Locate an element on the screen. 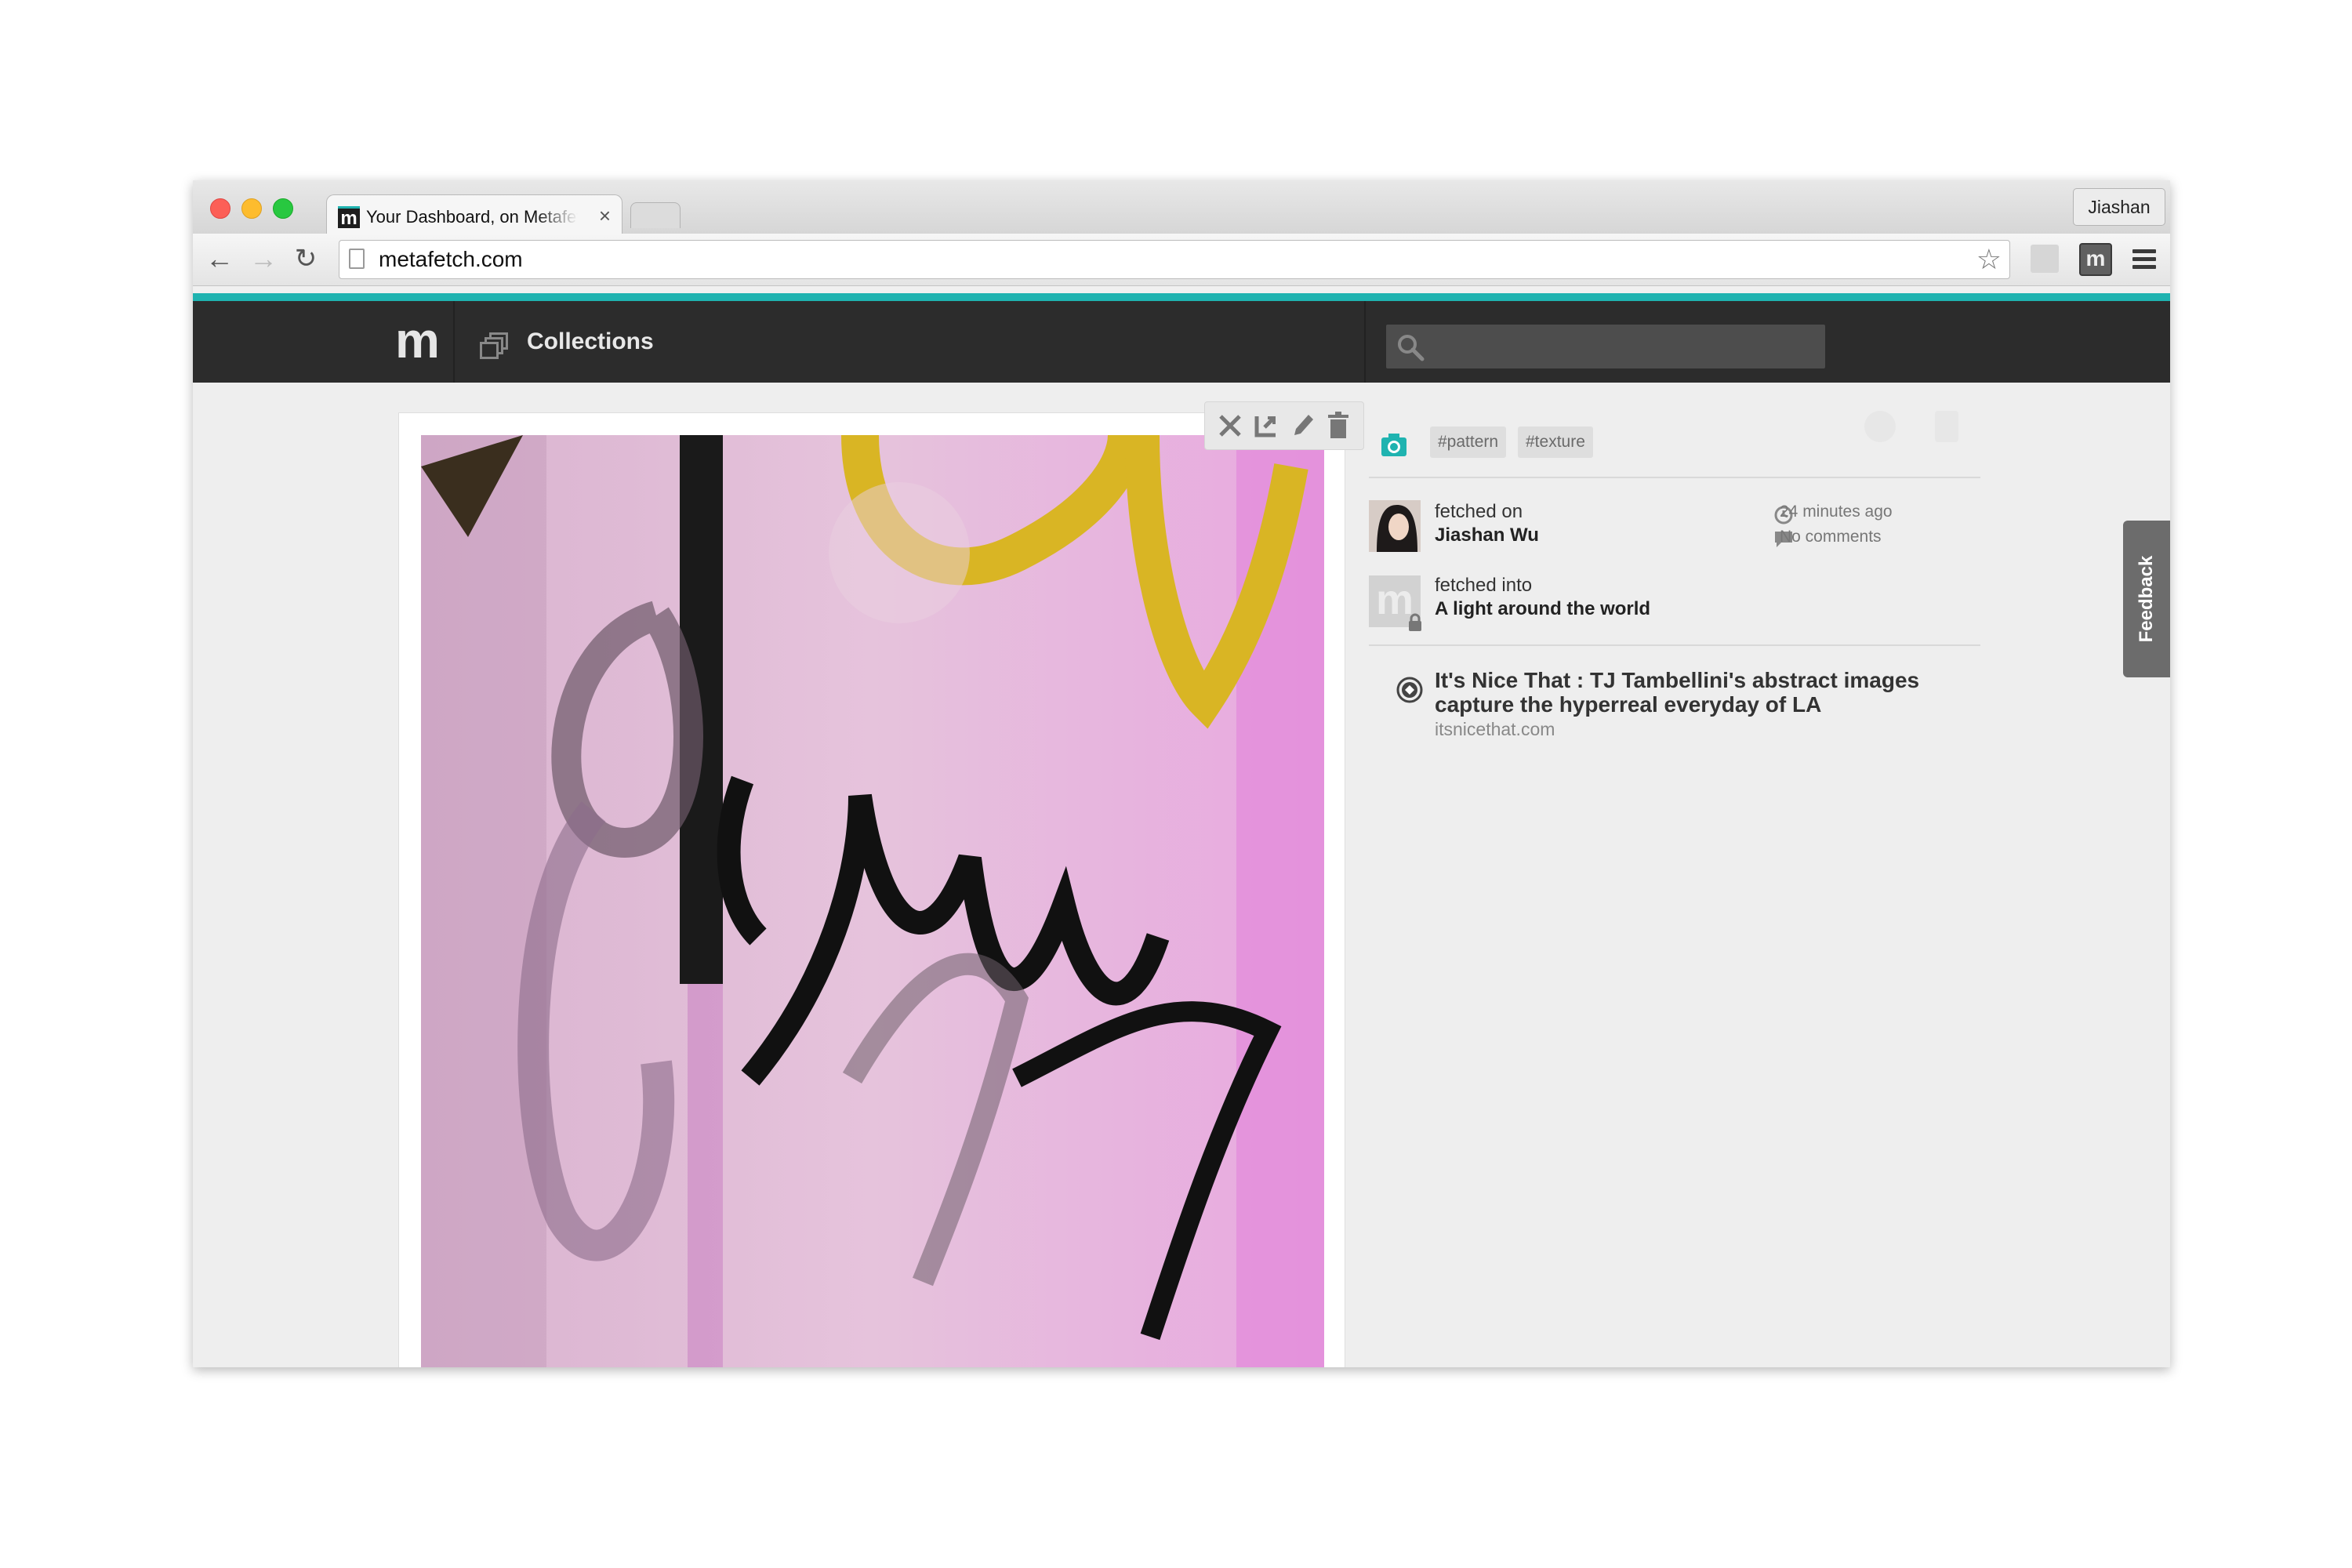 Image resolution: width=2352 pixels, height=1568 pixels. tab-title: Your Dashboard, on Metafetch is located at coordinates (472, 217).